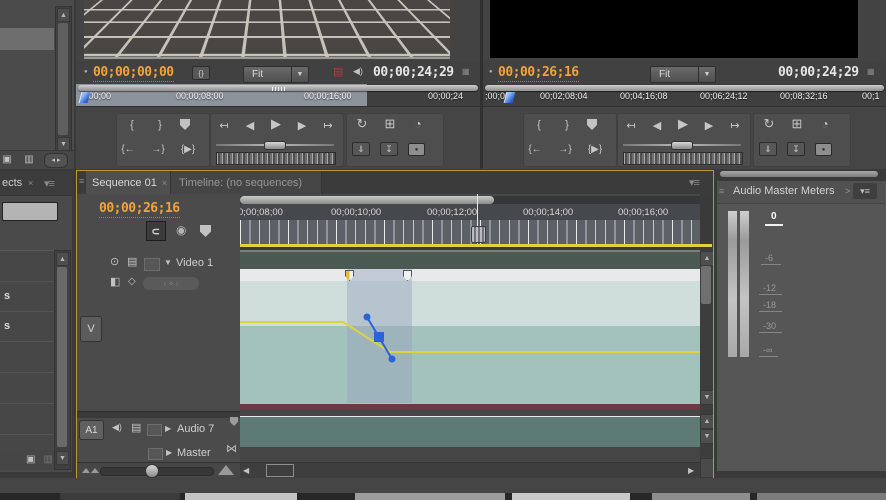 This screenshot has height=500, width=886. Describe the element at coordinates (478, 234) in the screenshot. I see `playhead-marker` at that location.